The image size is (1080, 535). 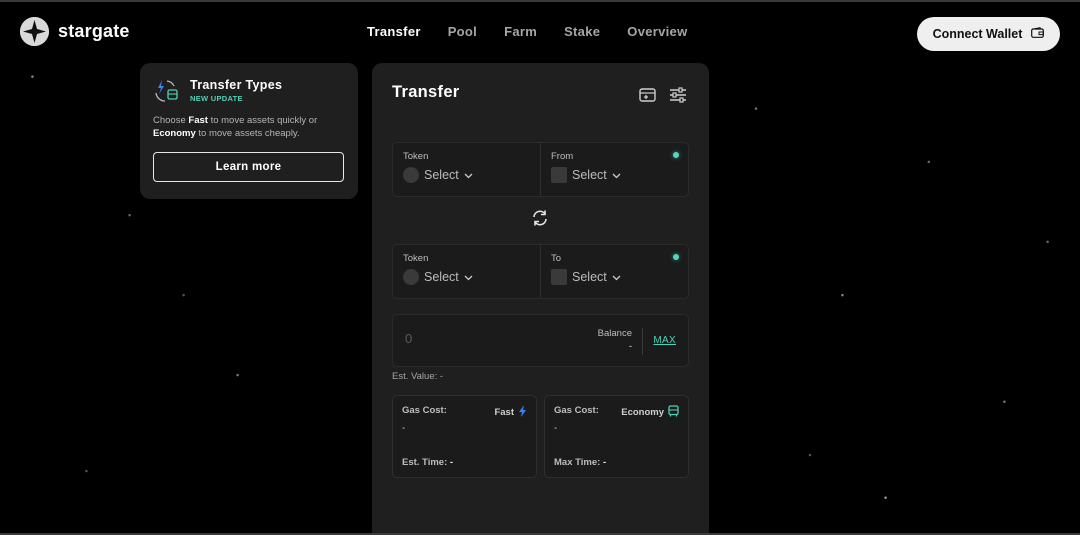 What do you see at coordinates (464, 436) in the screenshot?
I see `fast-transfer-option: Gas Cost: Fast - Est. Time: -` at bounding box center [464, 436].